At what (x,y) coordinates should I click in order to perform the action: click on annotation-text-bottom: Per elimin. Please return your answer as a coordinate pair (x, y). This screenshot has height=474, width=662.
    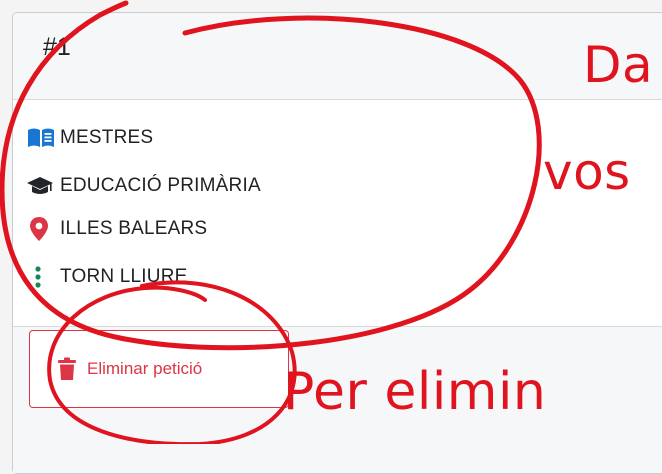
    Looking at the image, I should click on (415, 392).